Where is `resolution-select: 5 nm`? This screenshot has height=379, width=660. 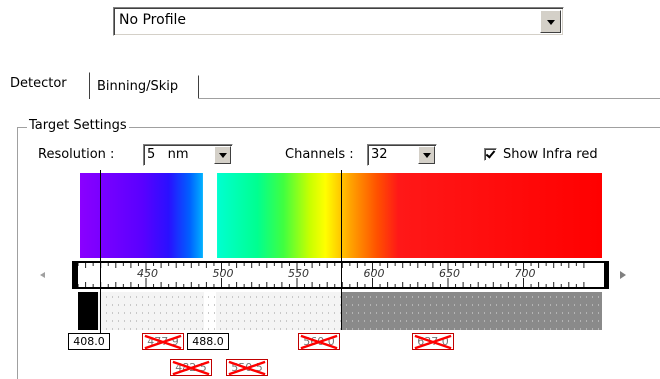
resolution-select: 5 nm is located at coordinates (188, 155).